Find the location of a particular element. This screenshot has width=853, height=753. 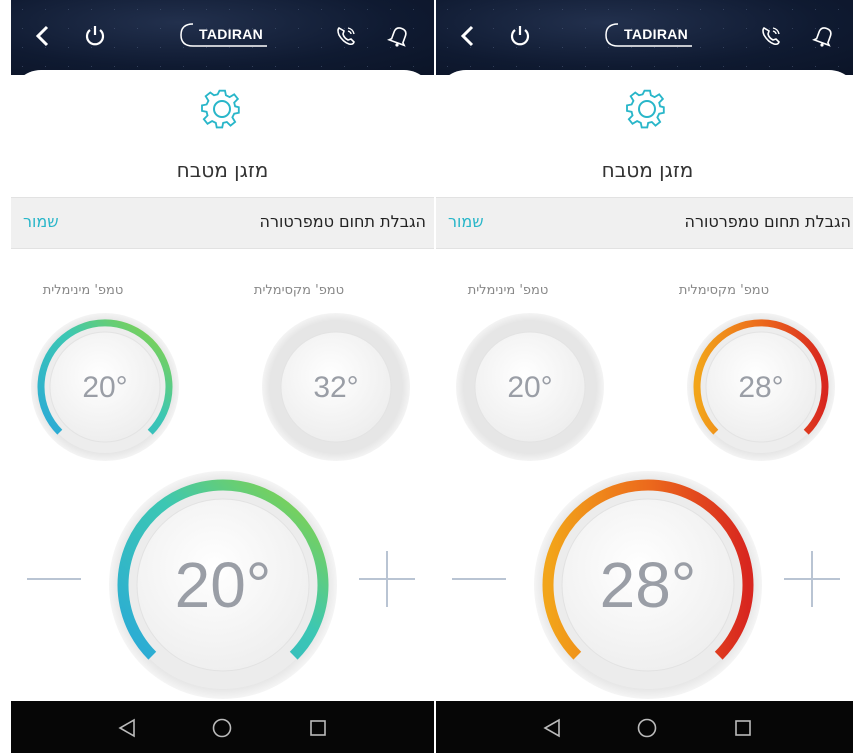

main-temp-dial: 28° is located at coordinates (648, 585).